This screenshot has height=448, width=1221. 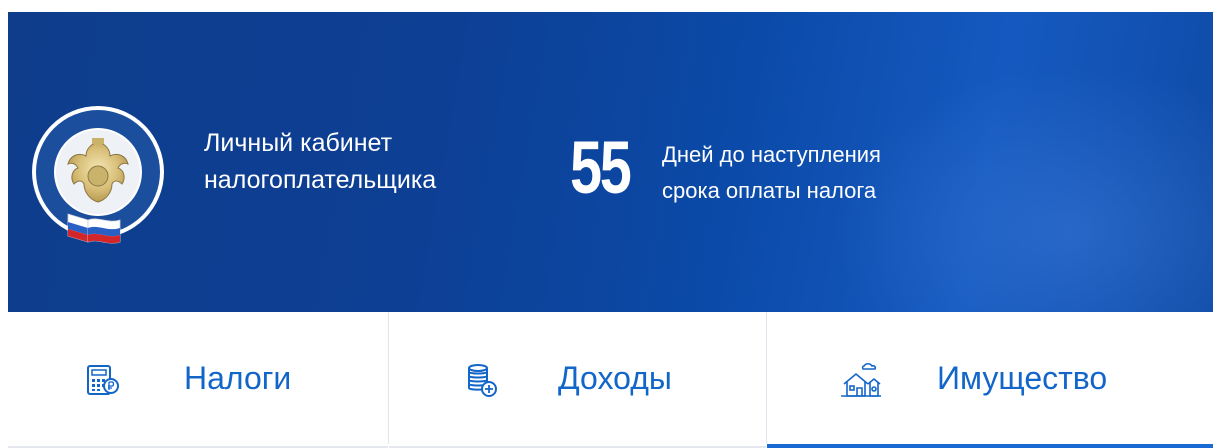 What do you see at coordinates (98, 174) in the screenshot?
I see `fns-emblem-icon` at bounding box center [98, 174].